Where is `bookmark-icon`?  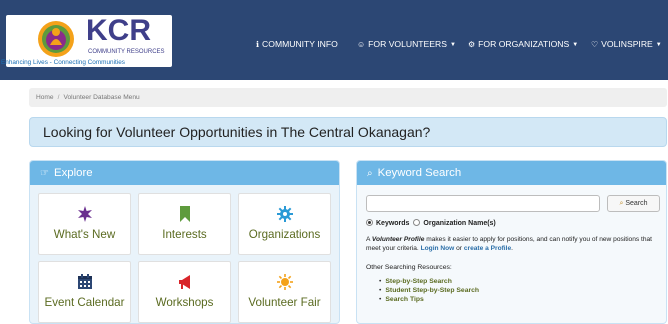
bookmark-icon is located at coordinates (184, 214).